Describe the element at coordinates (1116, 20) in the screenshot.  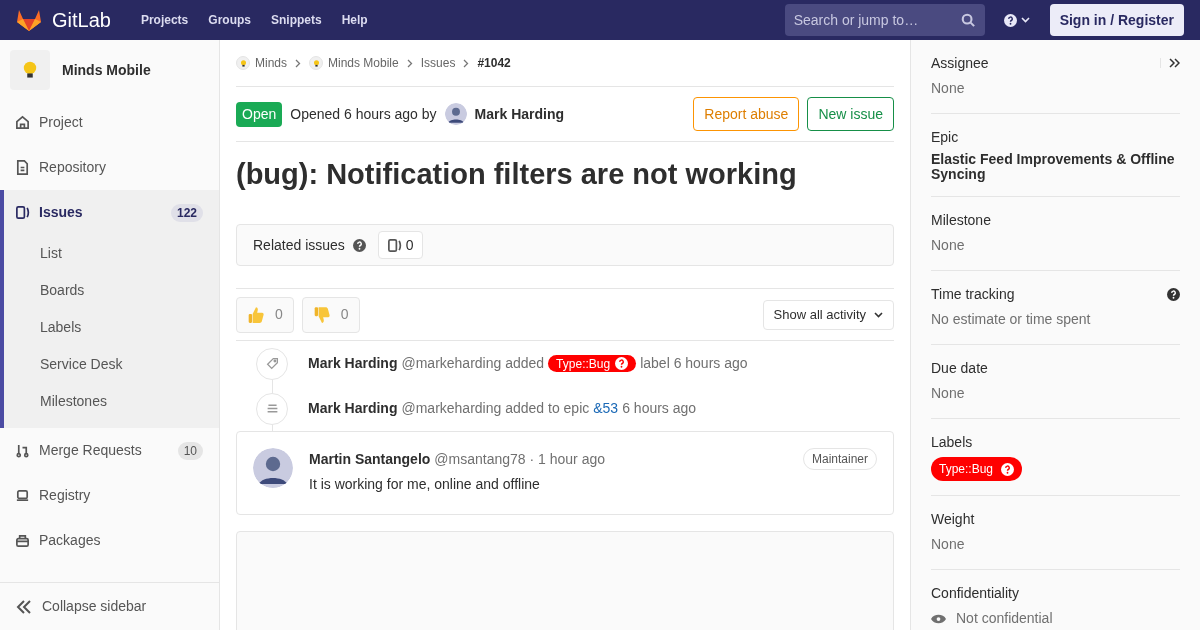
I see `sign-in-button: Sign in / Register` at that location.